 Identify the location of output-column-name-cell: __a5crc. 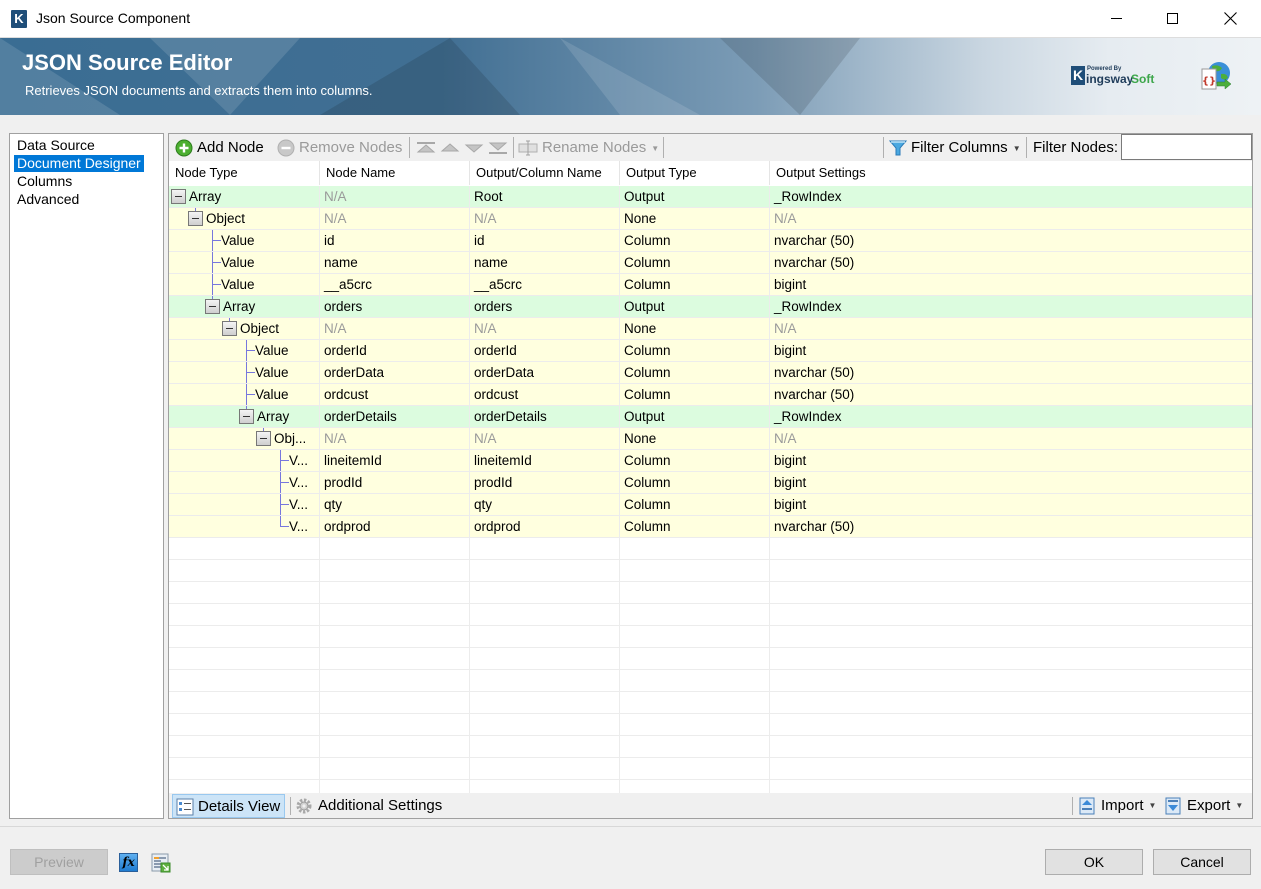
(545, 284).